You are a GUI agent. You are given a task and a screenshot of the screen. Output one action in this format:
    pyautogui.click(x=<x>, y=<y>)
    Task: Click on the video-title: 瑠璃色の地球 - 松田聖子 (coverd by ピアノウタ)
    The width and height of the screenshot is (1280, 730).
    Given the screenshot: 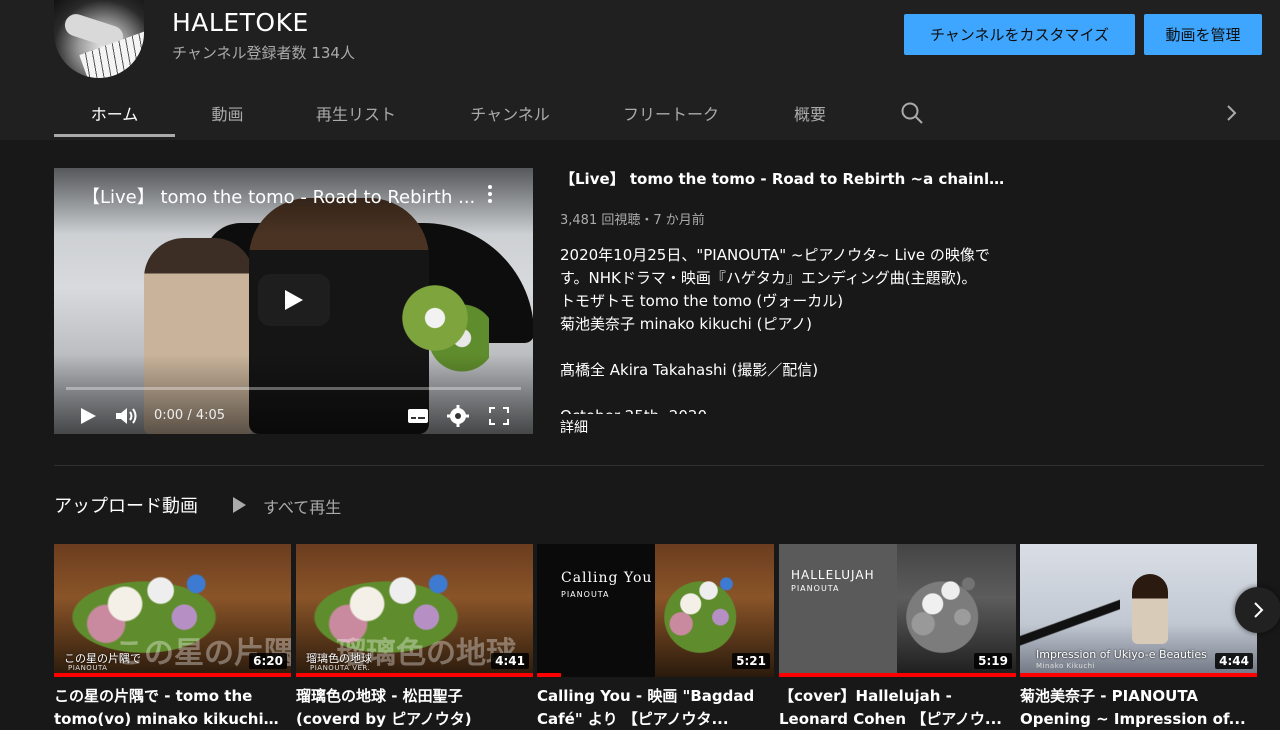 What is the action you would take?
    pyautogui.click(x=411, y=707)
    